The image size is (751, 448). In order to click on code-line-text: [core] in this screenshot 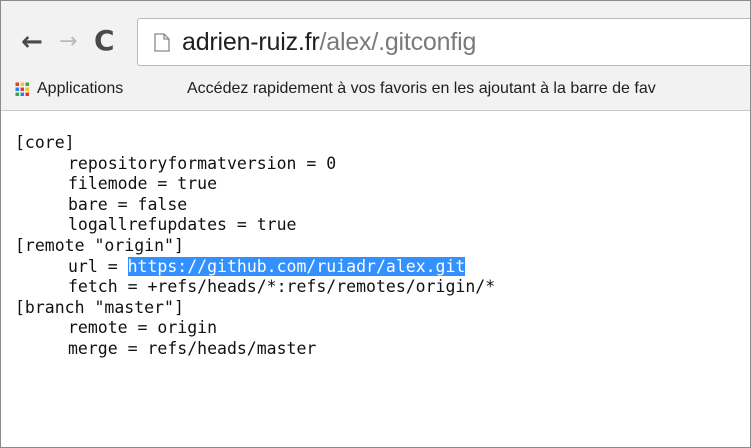, I will do `click(45, 142)`.